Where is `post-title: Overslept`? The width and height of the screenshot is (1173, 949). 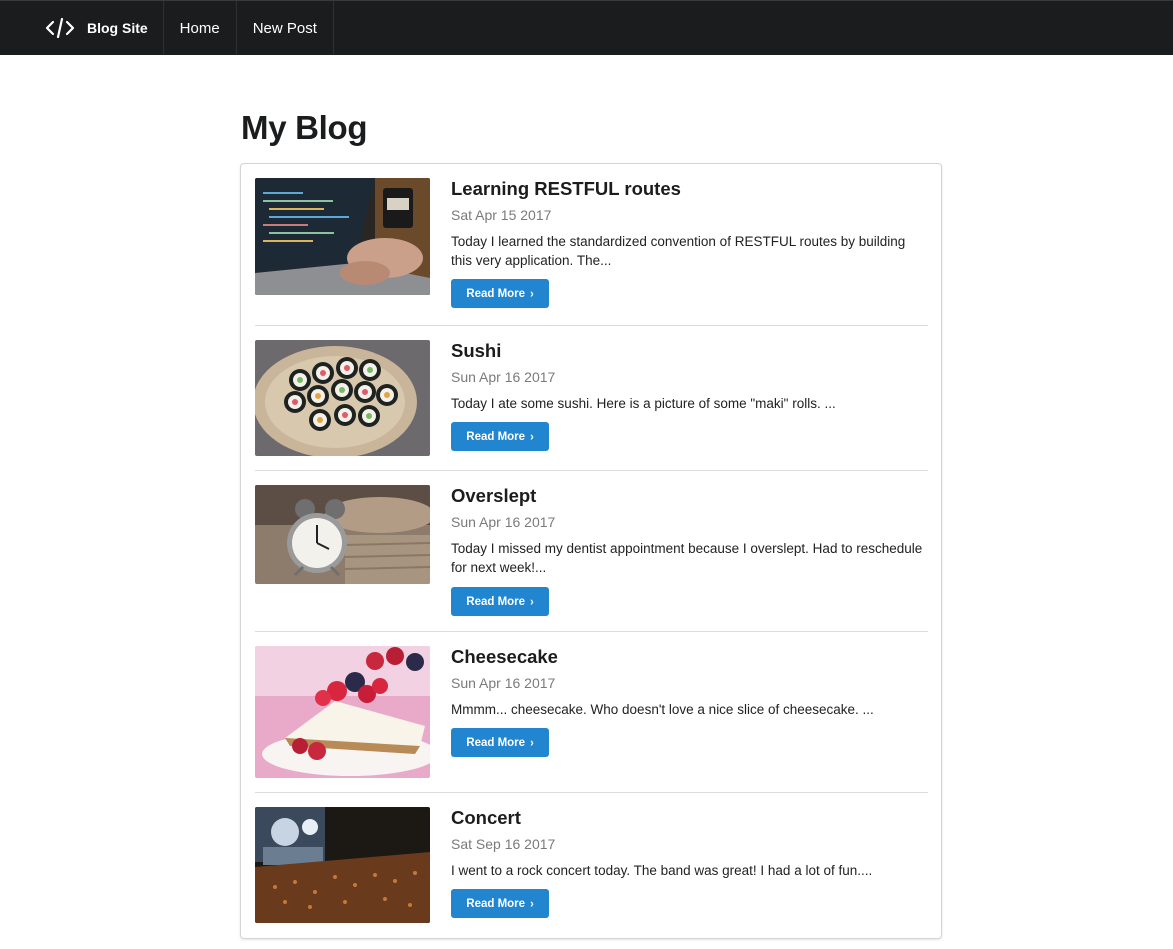 post-title: Overslept is located at coordinates (689, 496).